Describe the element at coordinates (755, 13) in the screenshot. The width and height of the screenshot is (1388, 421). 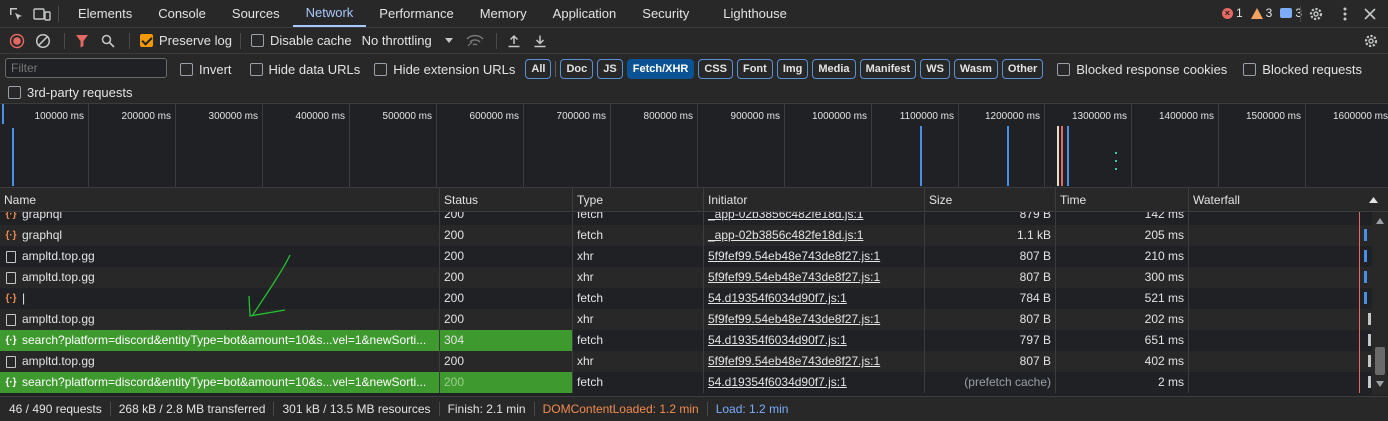
I see `tab-lighthouse: Lighthouse` at that location.